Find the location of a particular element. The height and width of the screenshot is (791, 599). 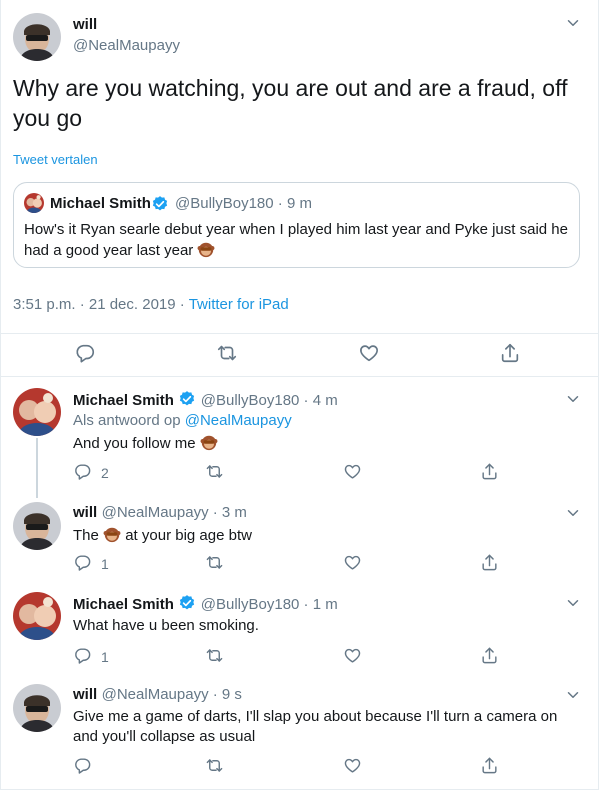

quoted-author-handle: @BullyBoy180 · 9 m is located at coordinates (243, 203).